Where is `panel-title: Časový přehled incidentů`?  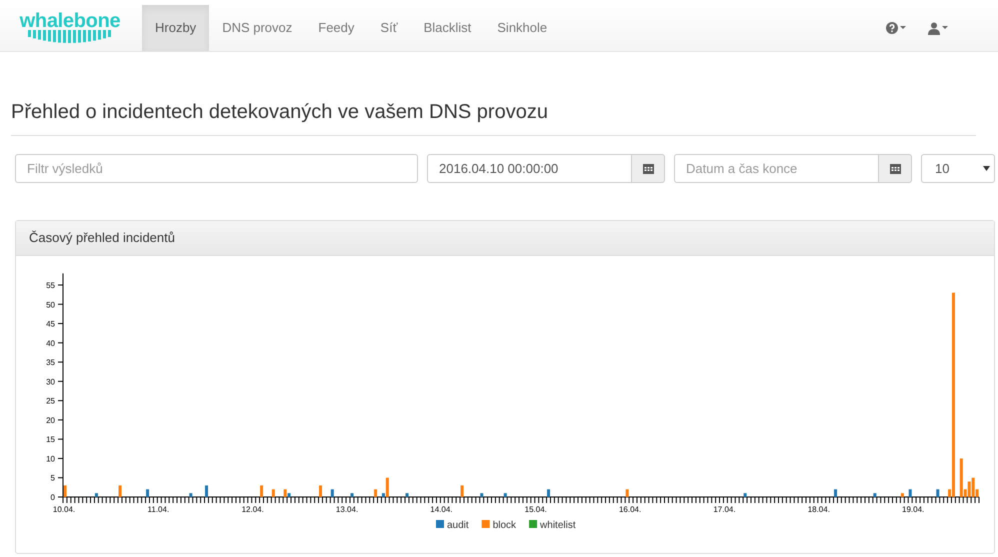 panel-title: Časový přehled incidentů is located at coordinates (102, 238).